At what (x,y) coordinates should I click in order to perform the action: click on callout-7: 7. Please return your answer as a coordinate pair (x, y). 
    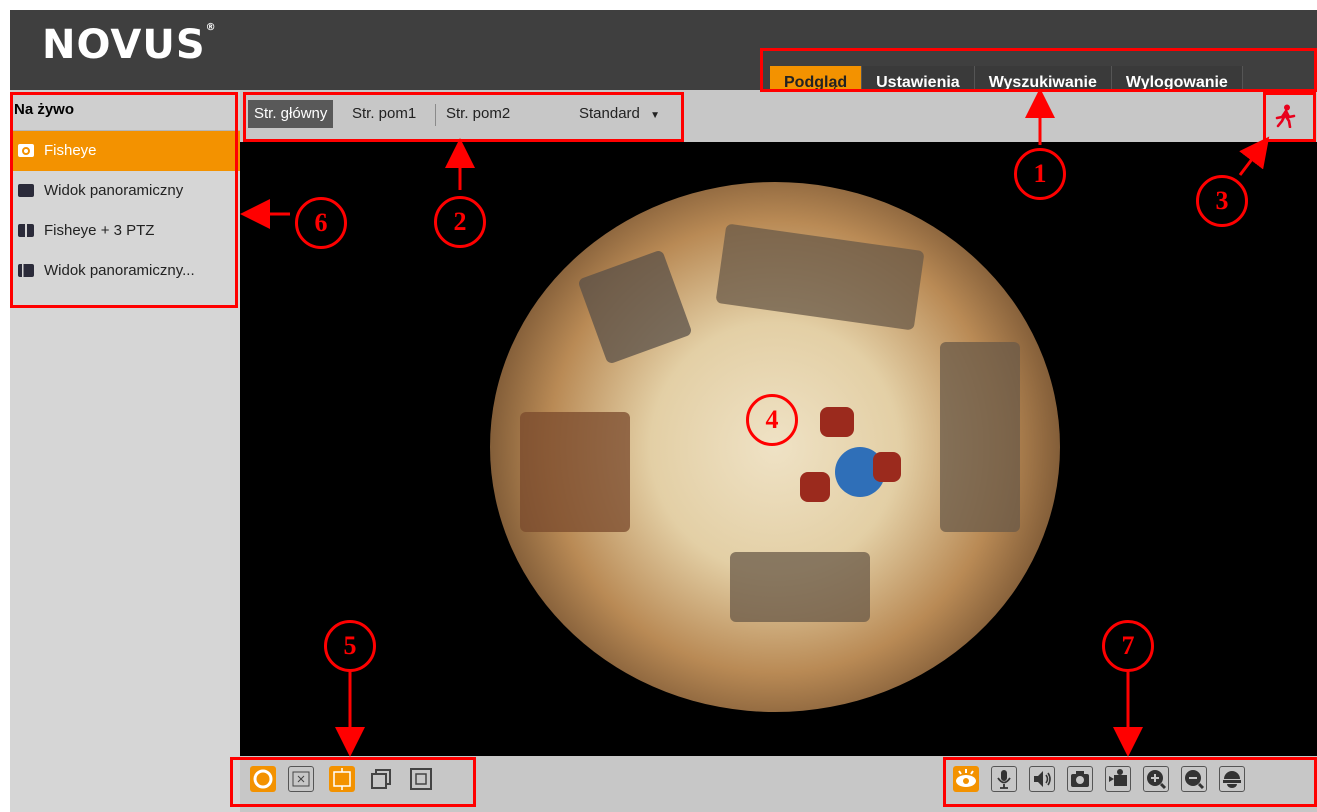
    Looking at the image, I should click on (1128, 646).